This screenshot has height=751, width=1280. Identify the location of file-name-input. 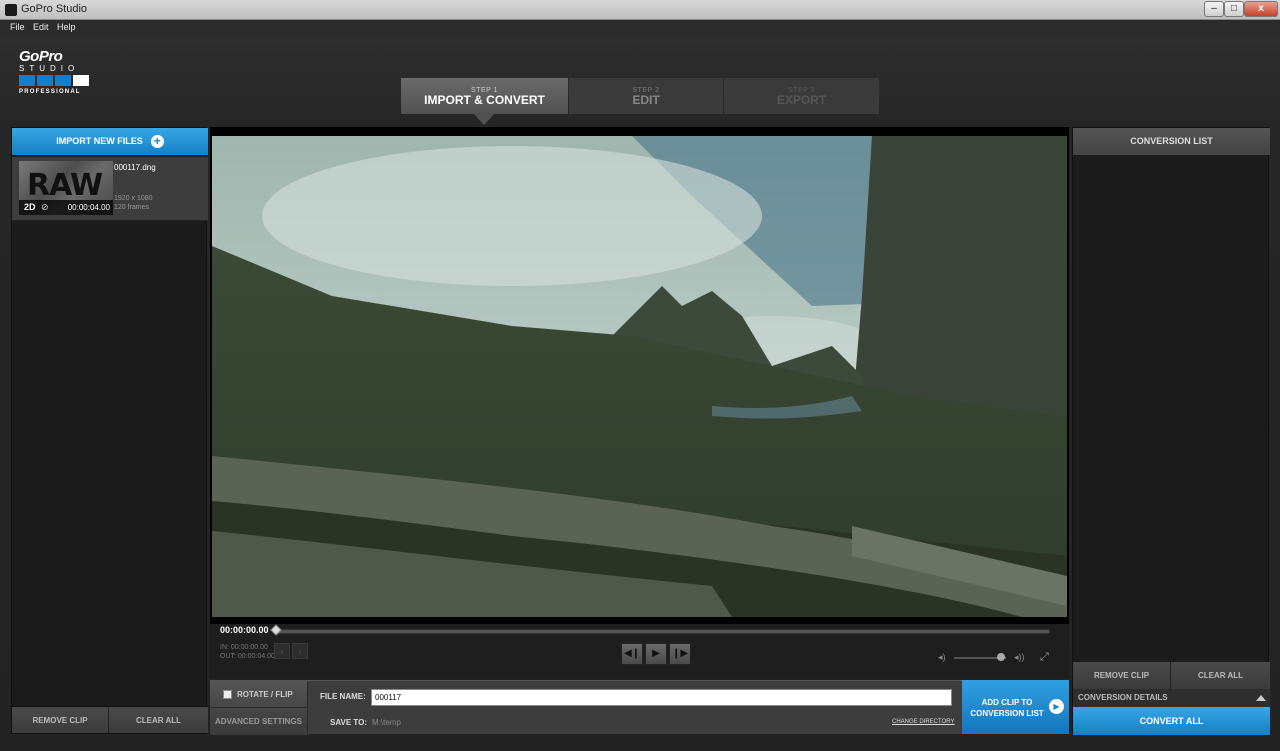
(661, 697).